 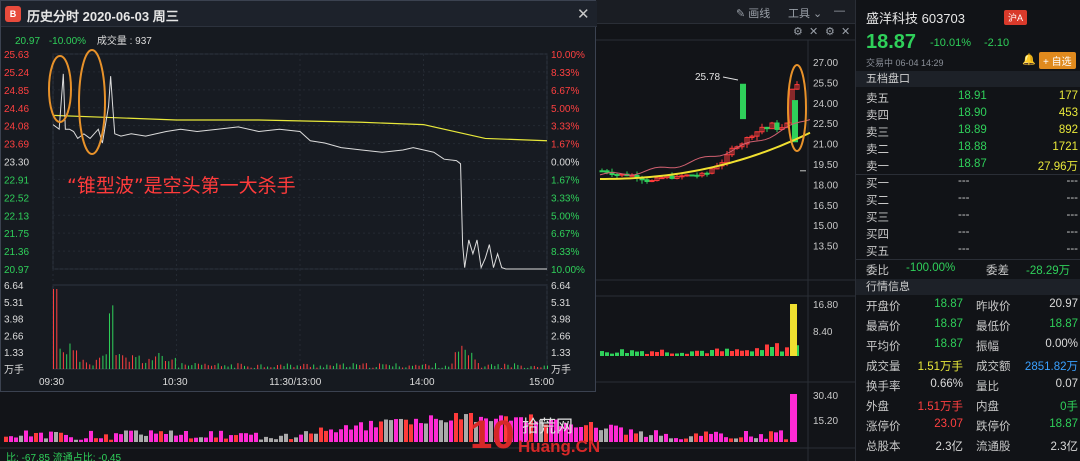 I want to click on ask-row: 卖二 18.88 1721, so click(x=972, y=149).